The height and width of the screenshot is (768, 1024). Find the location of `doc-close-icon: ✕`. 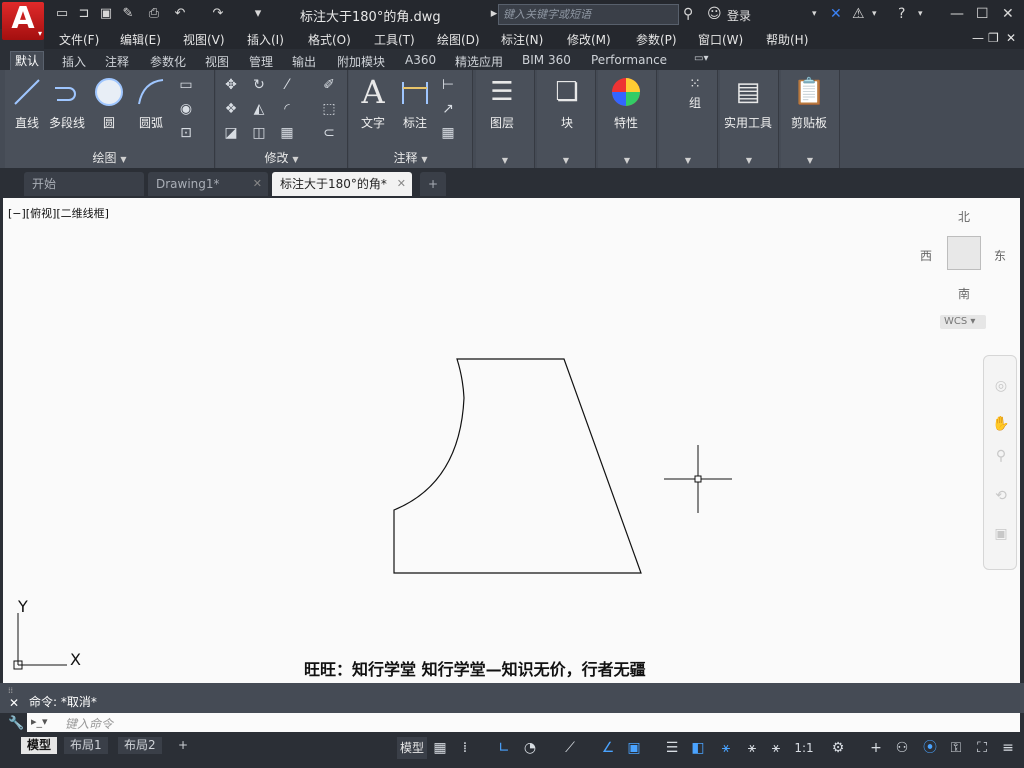

doc-close-icon: ✕ is located at coordinates (1011, 38).